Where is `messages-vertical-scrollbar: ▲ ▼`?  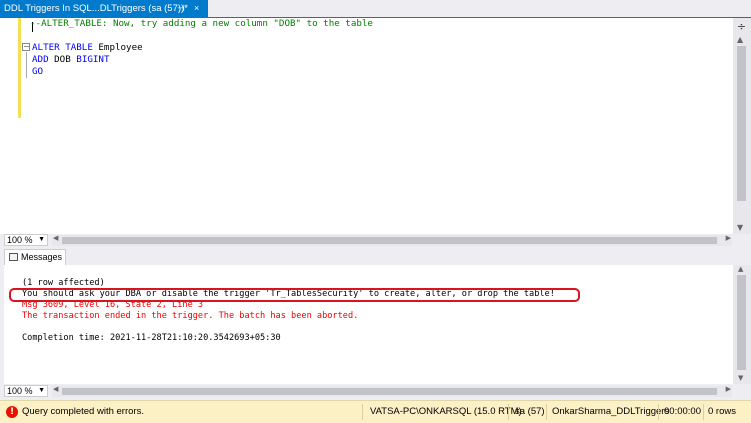 messages-vertical-scrollbar: ▲ ▼ is located at coordinates (742, 324).